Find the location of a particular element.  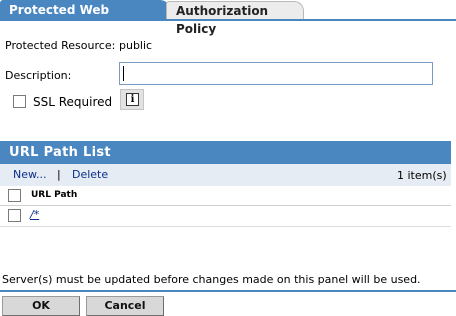

table-row: /* is located at coordinates (225, 216).